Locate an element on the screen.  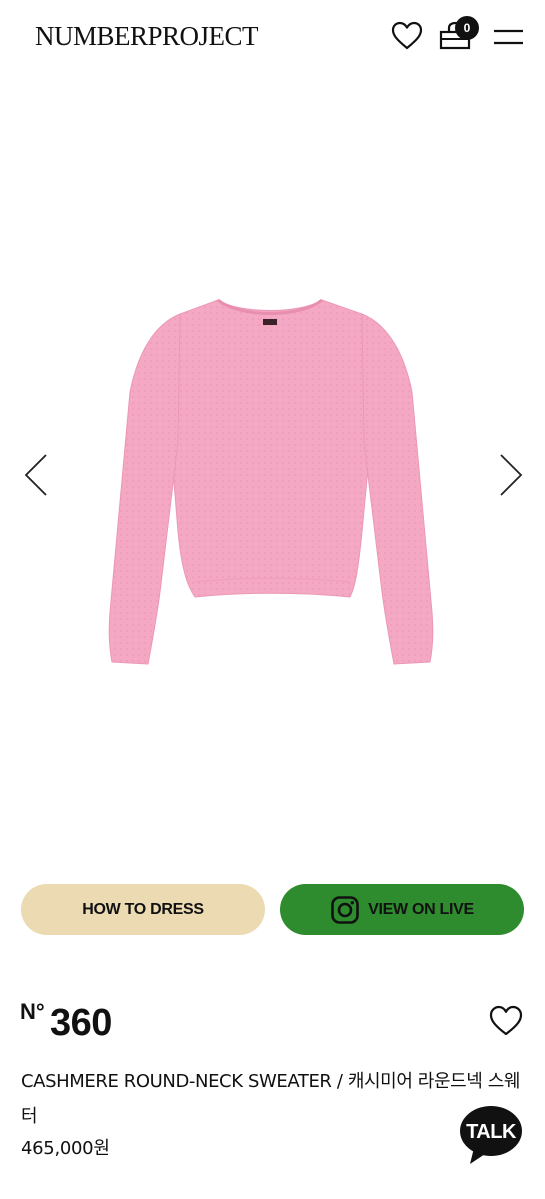
product-number: 360 is located at coordinates (81, 1023).